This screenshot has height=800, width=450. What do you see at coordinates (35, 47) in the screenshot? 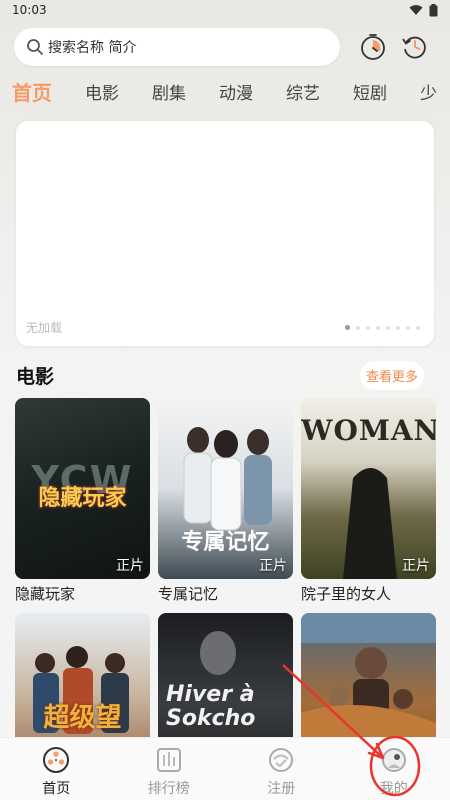
I see `search-icon` at bounding box center [35, 47].